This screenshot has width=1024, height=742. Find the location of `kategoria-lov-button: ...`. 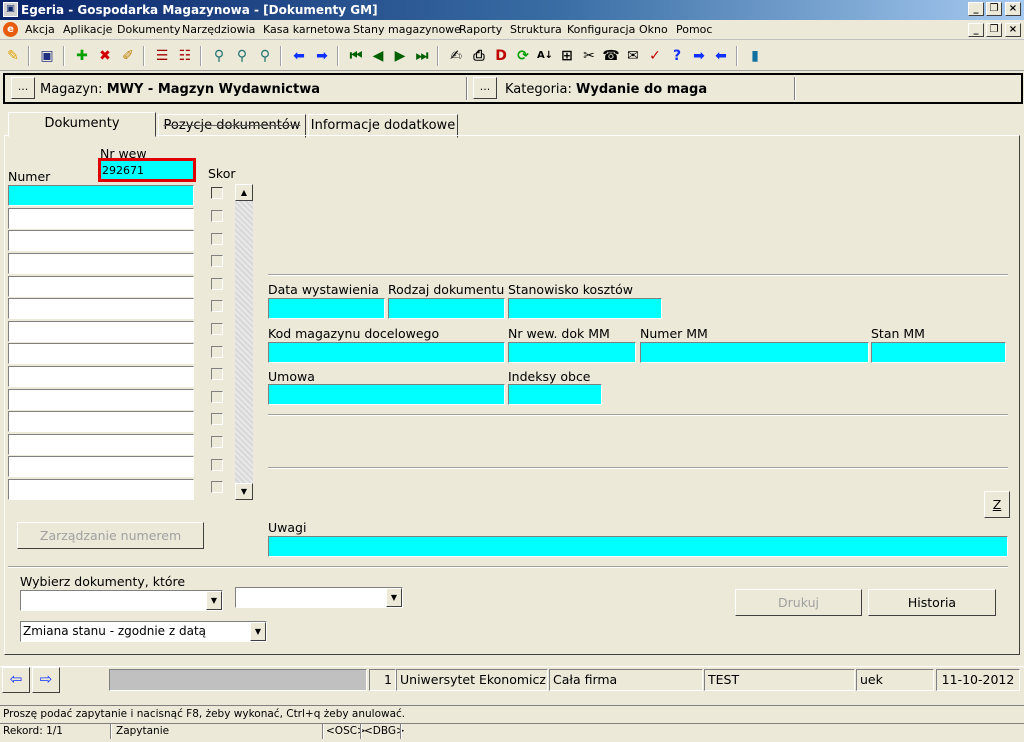

kategoria-lov-button: ... is located at coordinates (485, 88).